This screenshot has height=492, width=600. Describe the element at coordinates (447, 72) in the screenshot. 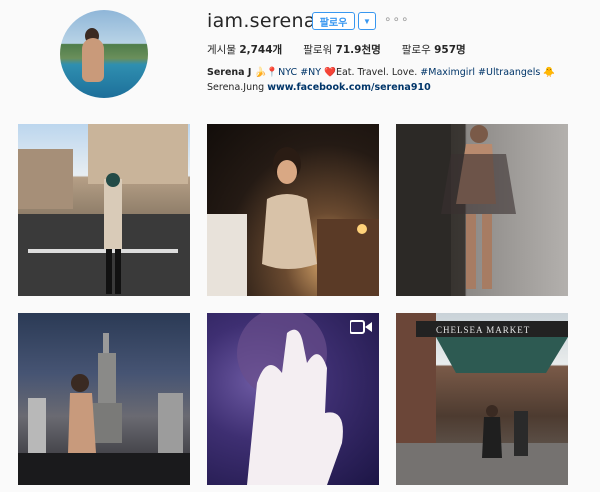

I see `hashtag-maximgirl: #Maximgirl` at that location.